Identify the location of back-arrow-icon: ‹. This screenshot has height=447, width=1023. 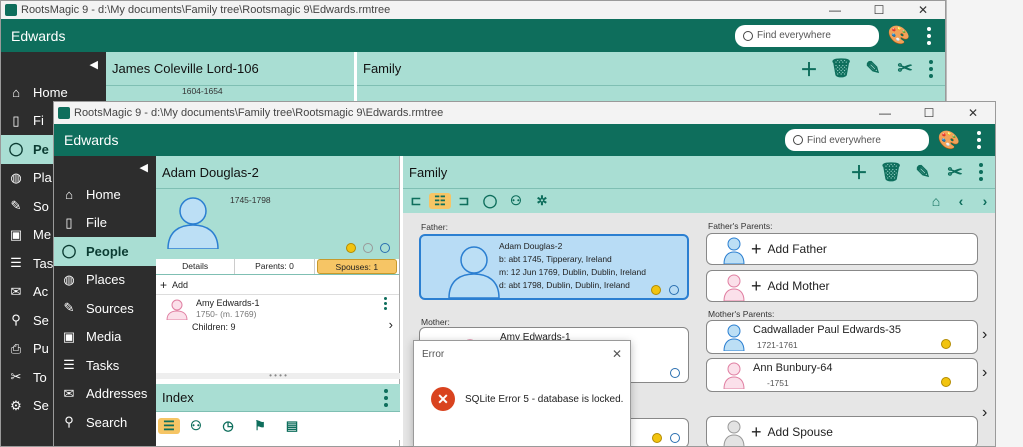
(961, 201).